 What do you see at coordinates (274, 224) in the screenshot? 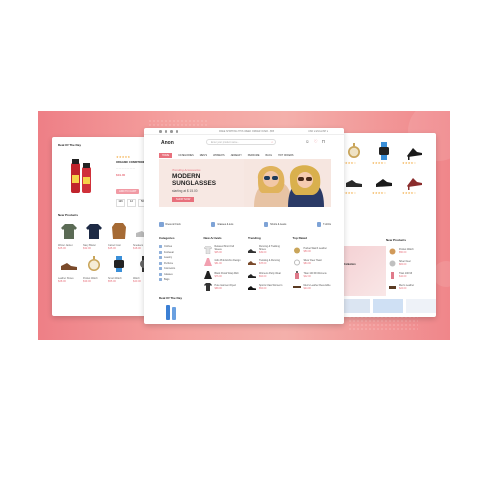
I see `feature-shorts: Shorts & Jeans` at bounding box center [274, 224].